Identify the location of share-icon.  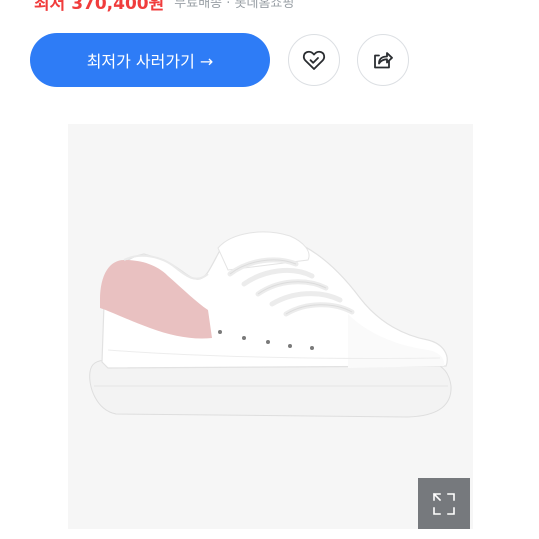
(383, 60).